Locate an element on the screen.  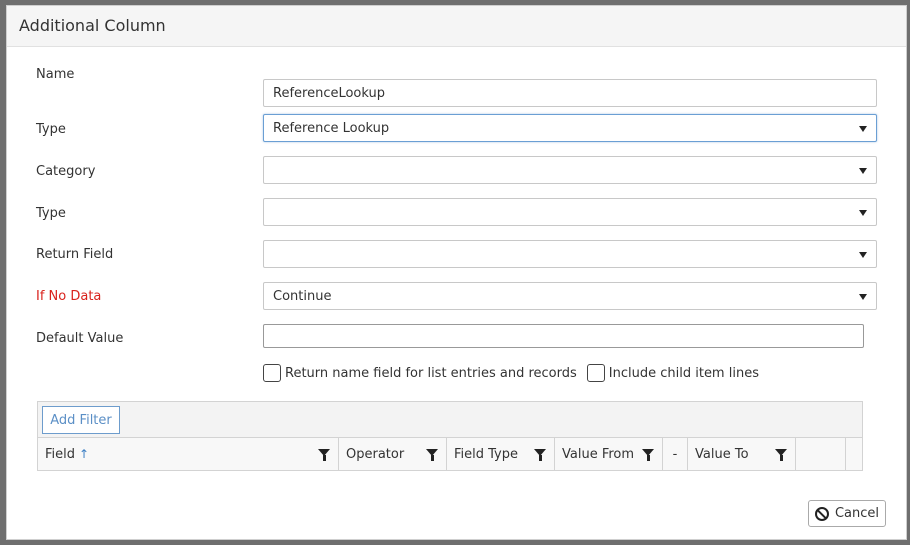
column-header-field-type: Field Type is located at coordinates (501, 454).